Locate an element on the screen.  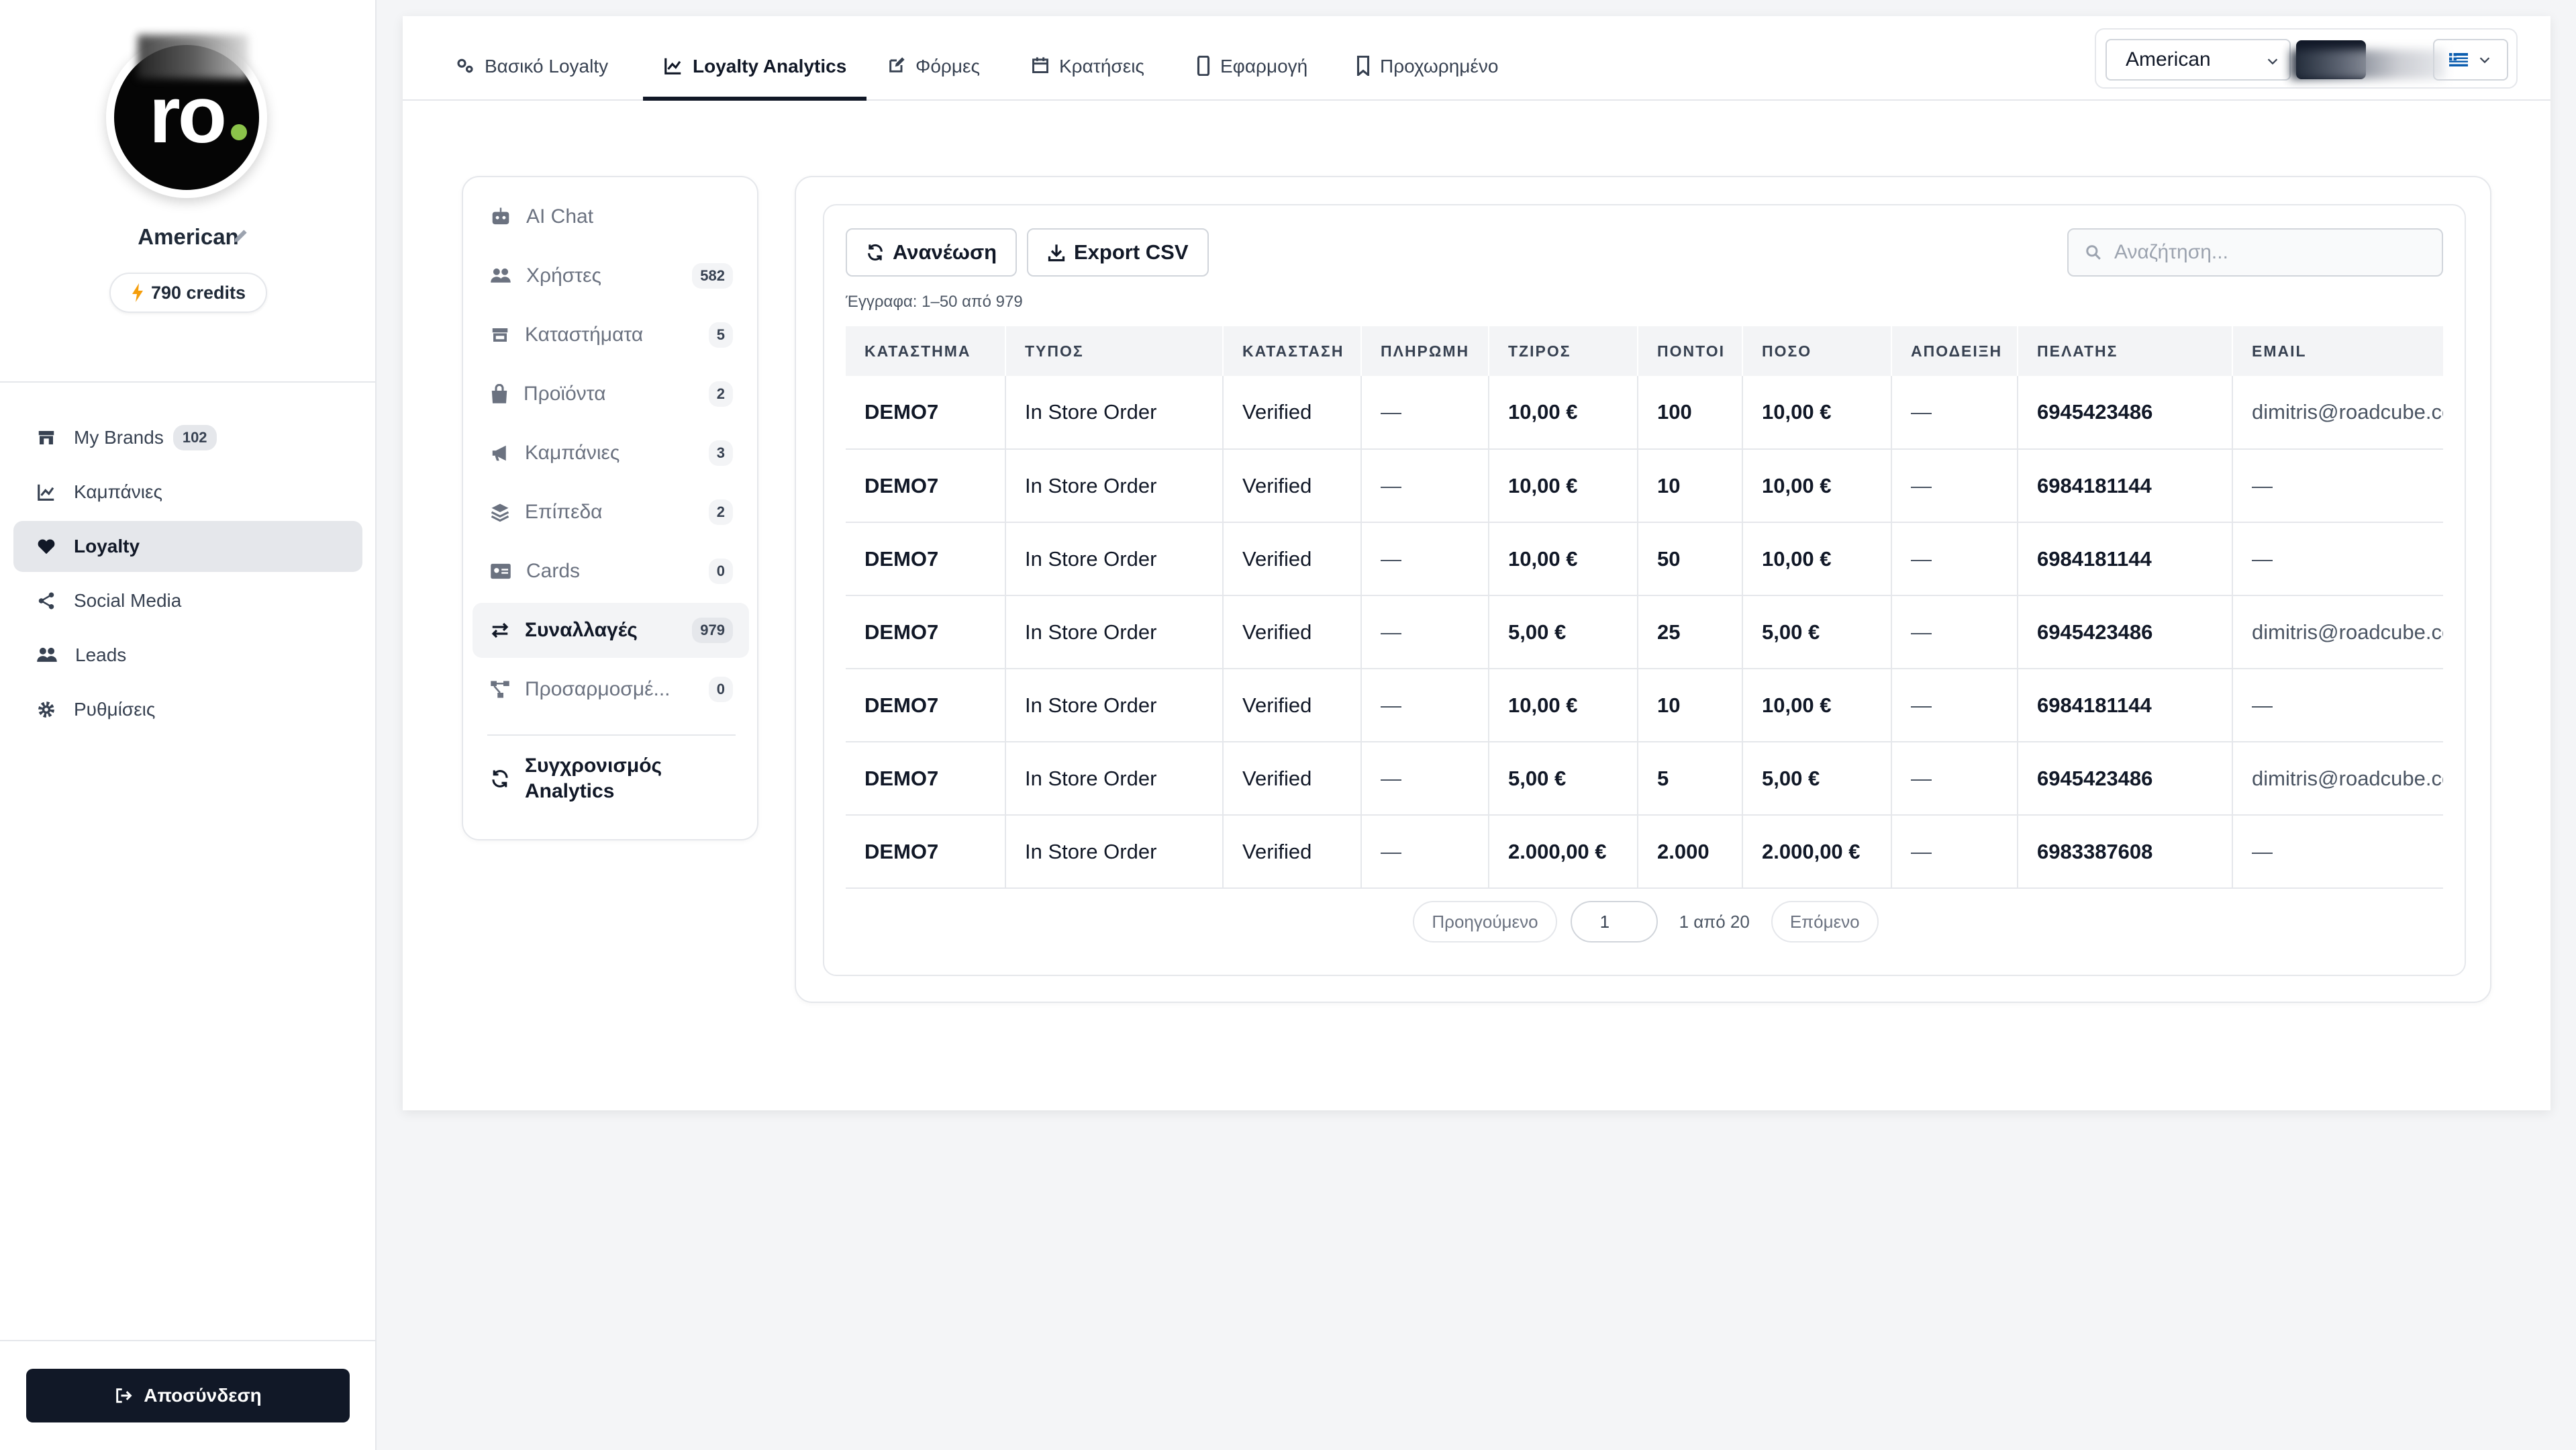
subnav-item-transactions: Συναλλαγές 979 is located at coordinates (611, 630).